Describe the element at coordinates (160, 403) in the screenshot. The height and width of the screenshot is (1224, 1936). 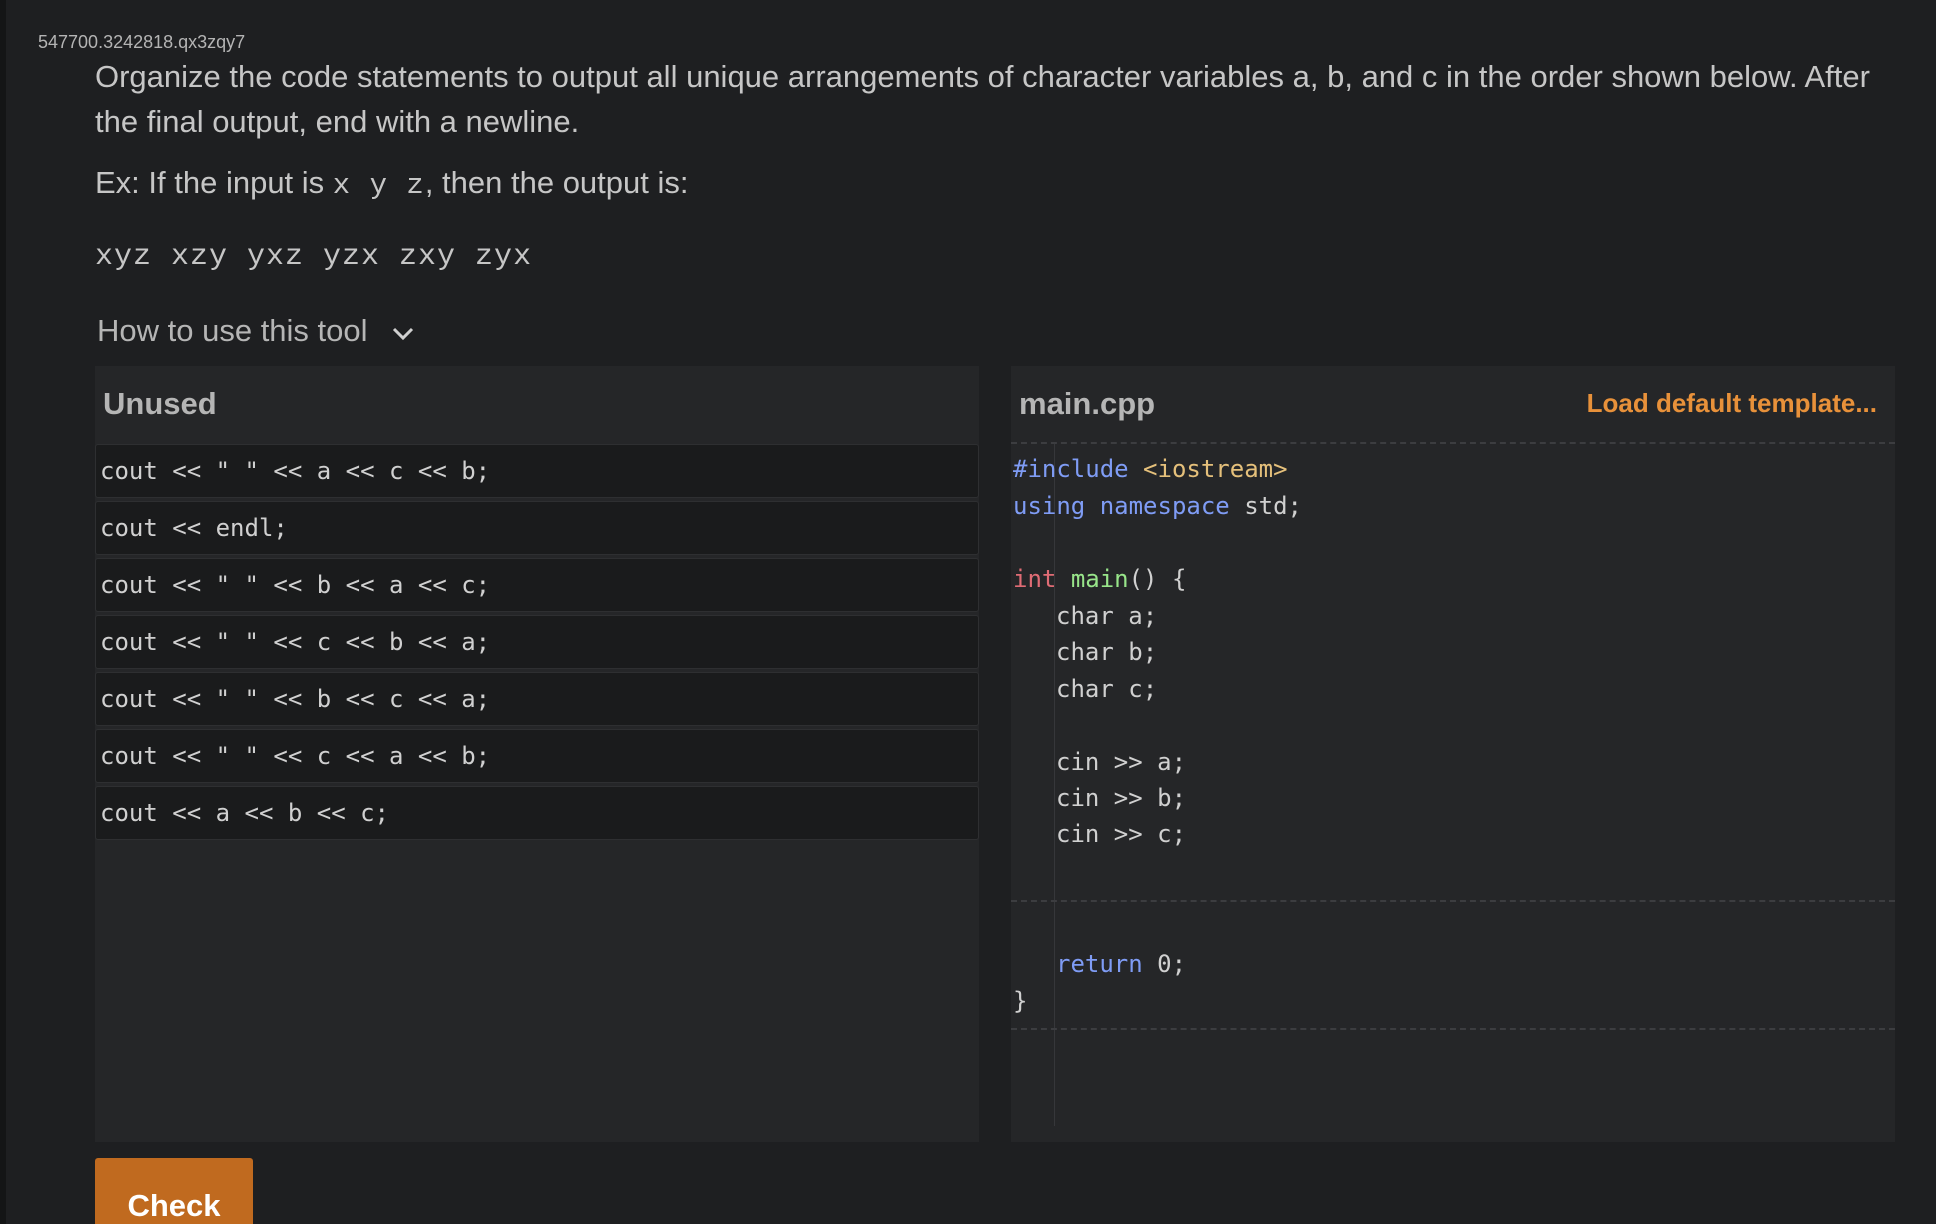
I see `unused-panel-title: Unused` at that location.